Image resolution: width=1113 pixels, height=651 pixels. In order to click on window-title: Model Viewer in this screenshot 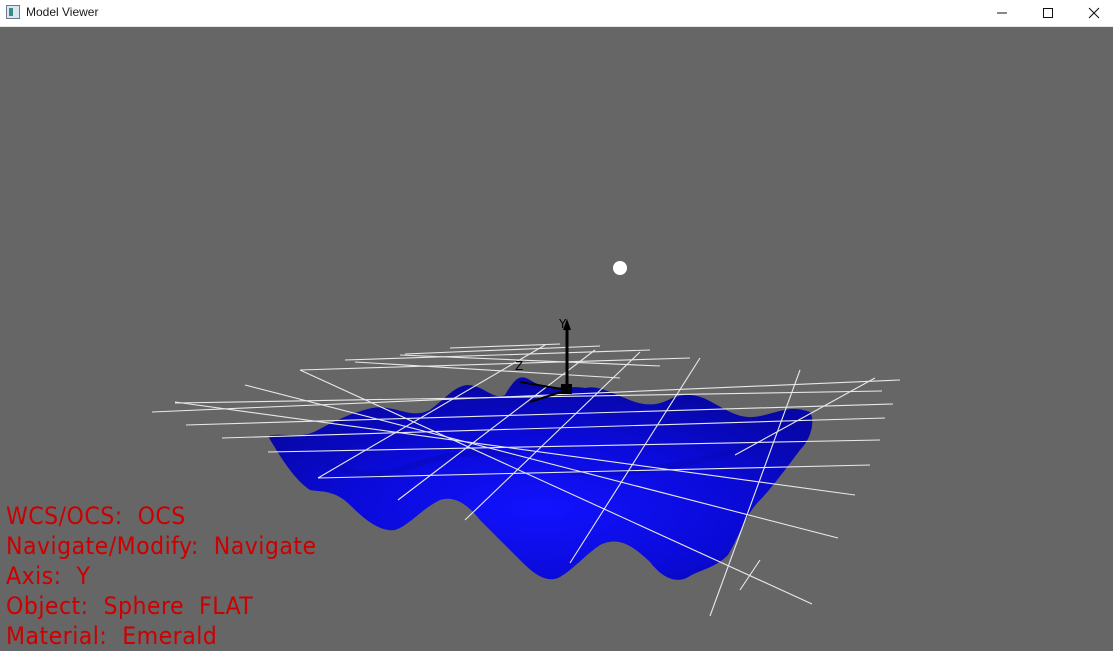, I will do `click(62, 12)`.